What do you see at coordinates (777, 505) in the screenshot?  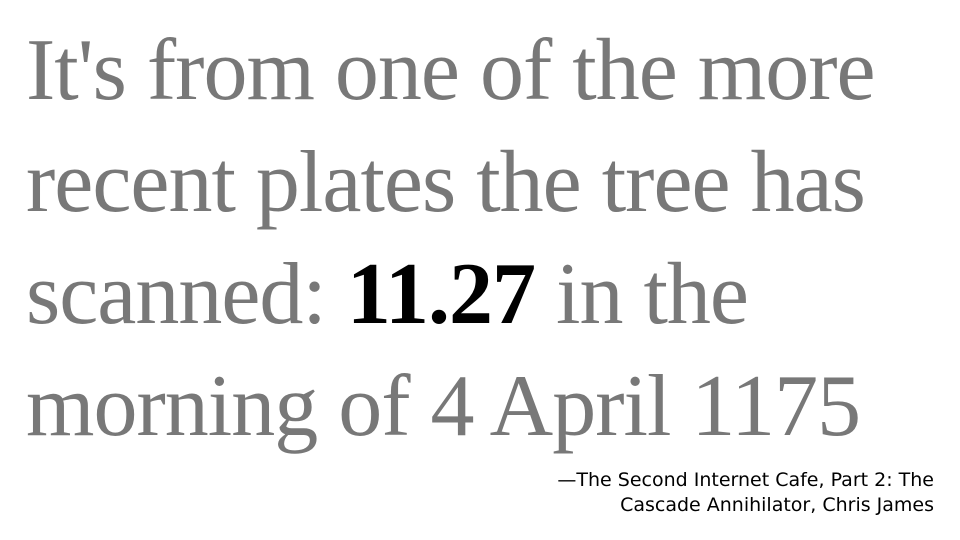 I see `attribution-line-2: Cascade Annihilator, Chris James` at bounding box center [777, 505].